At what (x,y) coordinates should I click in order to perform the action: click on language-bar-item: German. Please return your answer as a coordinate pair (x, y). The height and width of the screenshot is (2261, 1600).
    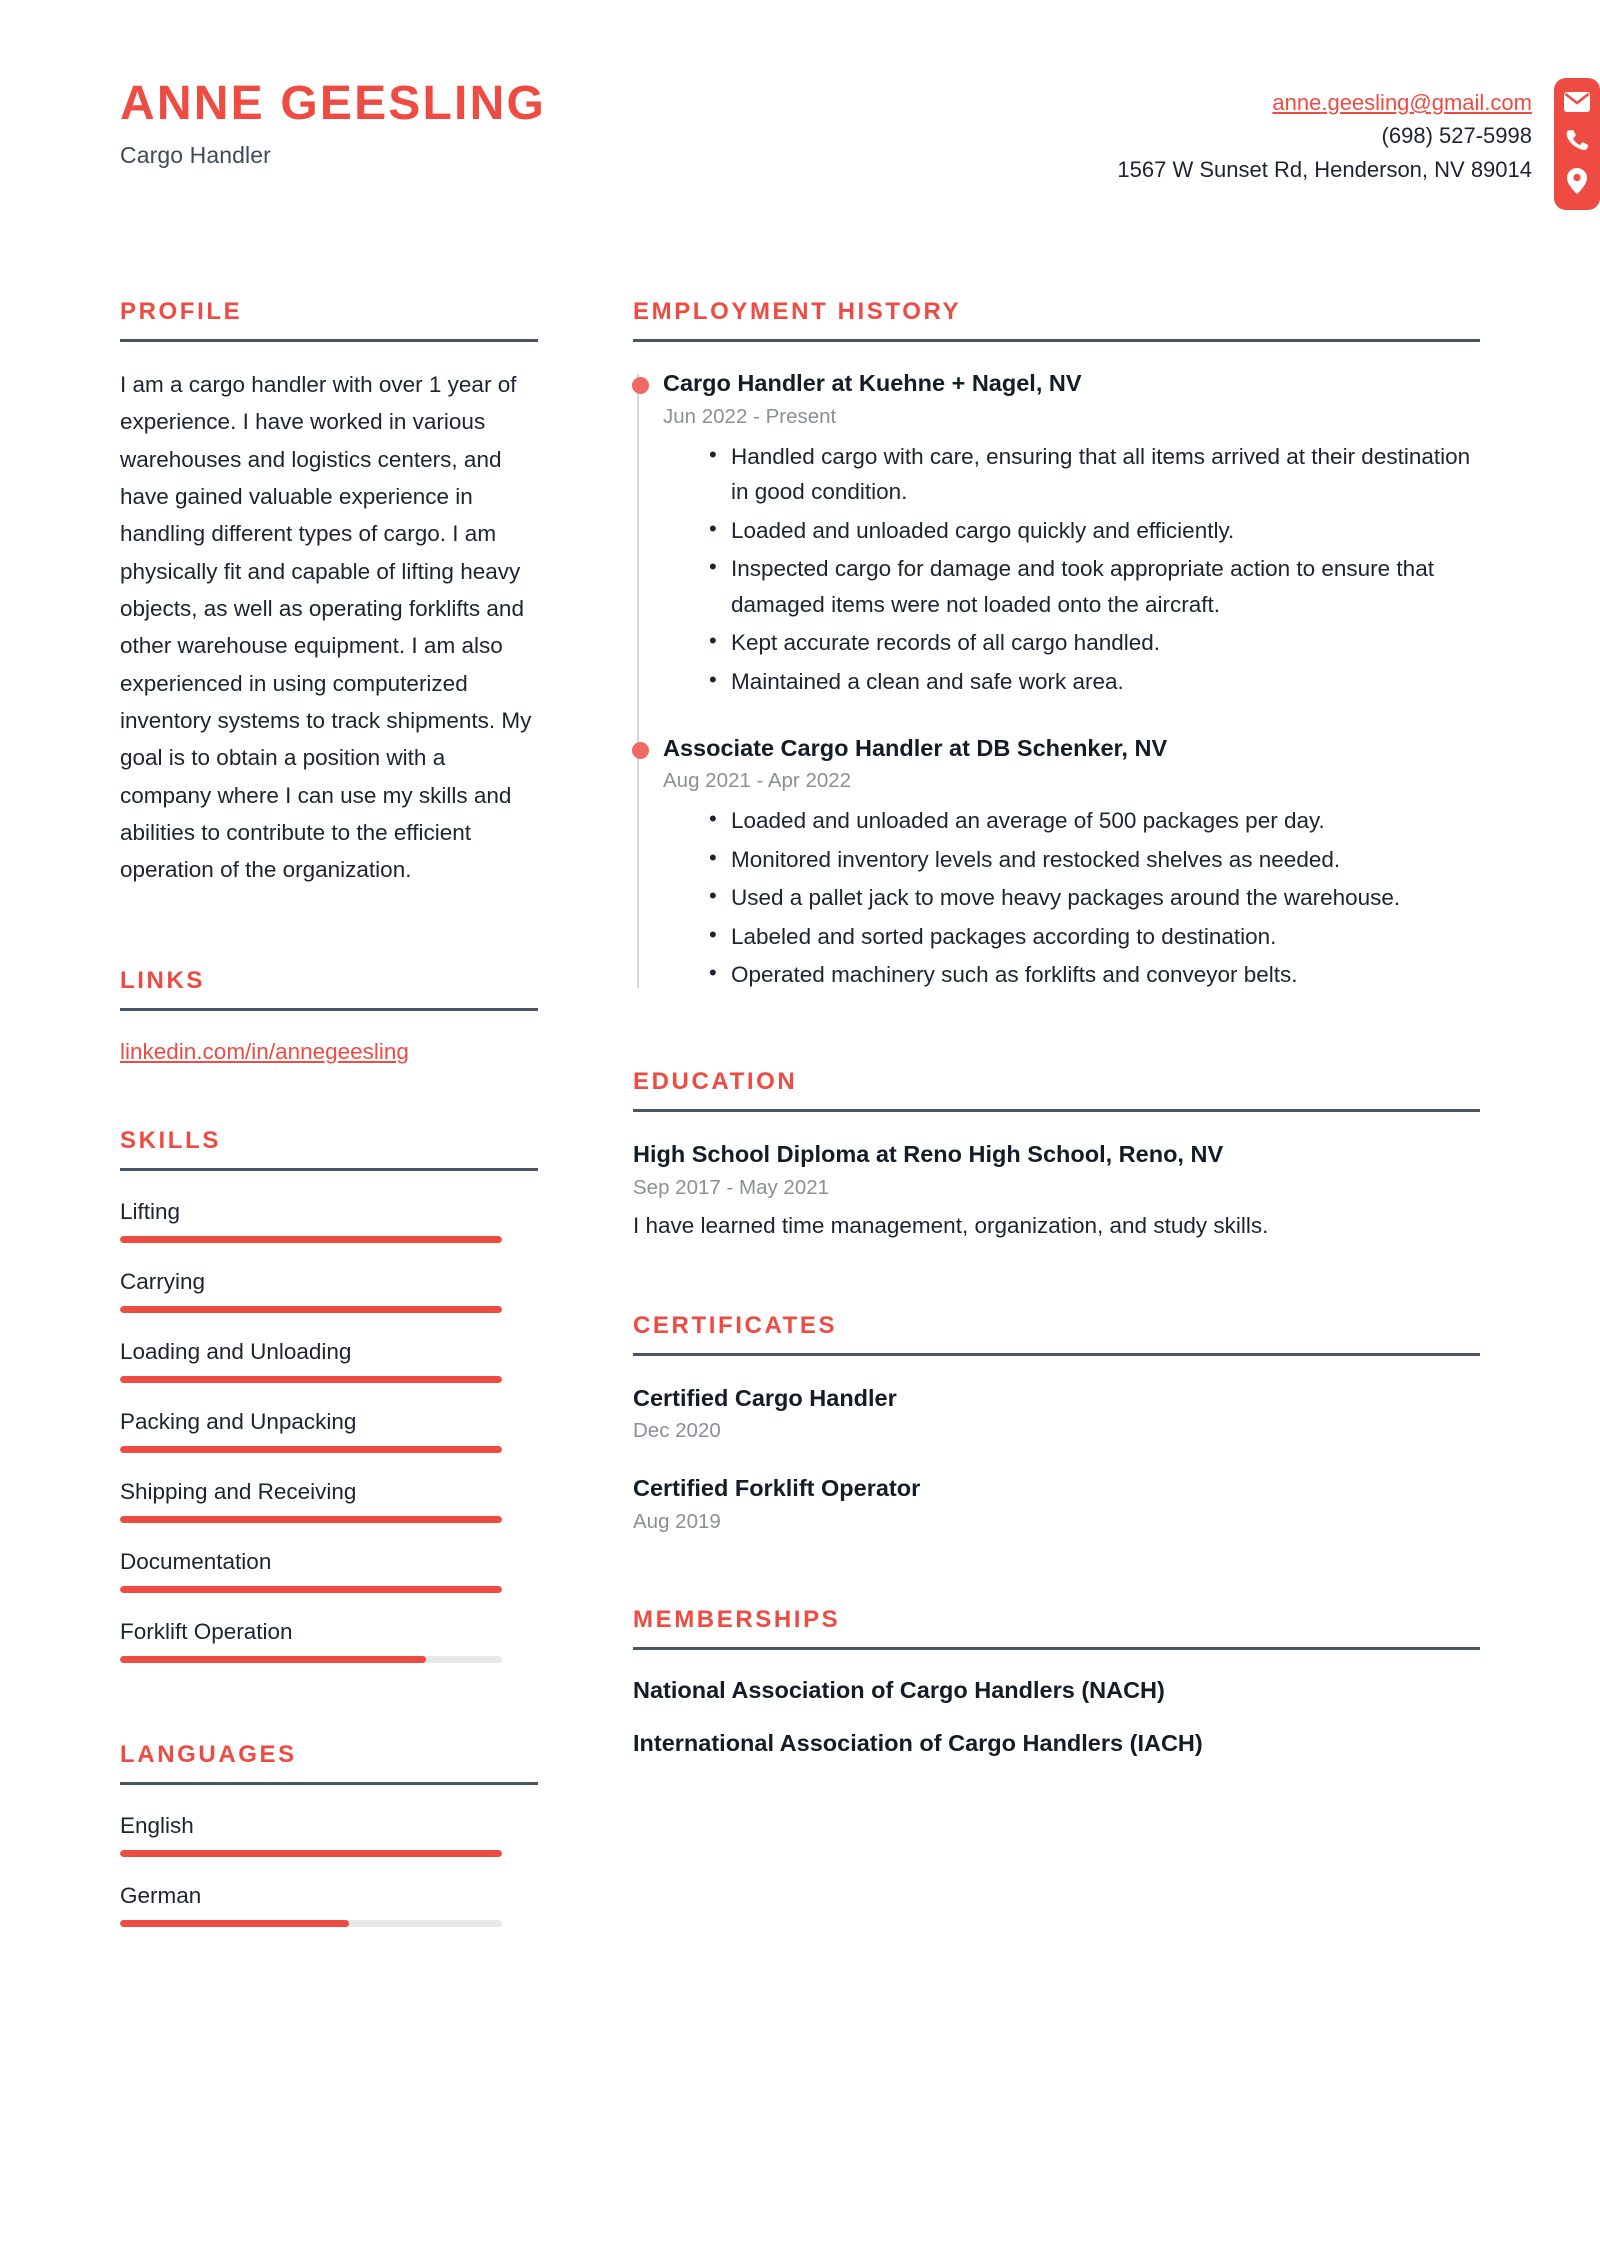
    Looking at the image, I should click on (329, 1905).